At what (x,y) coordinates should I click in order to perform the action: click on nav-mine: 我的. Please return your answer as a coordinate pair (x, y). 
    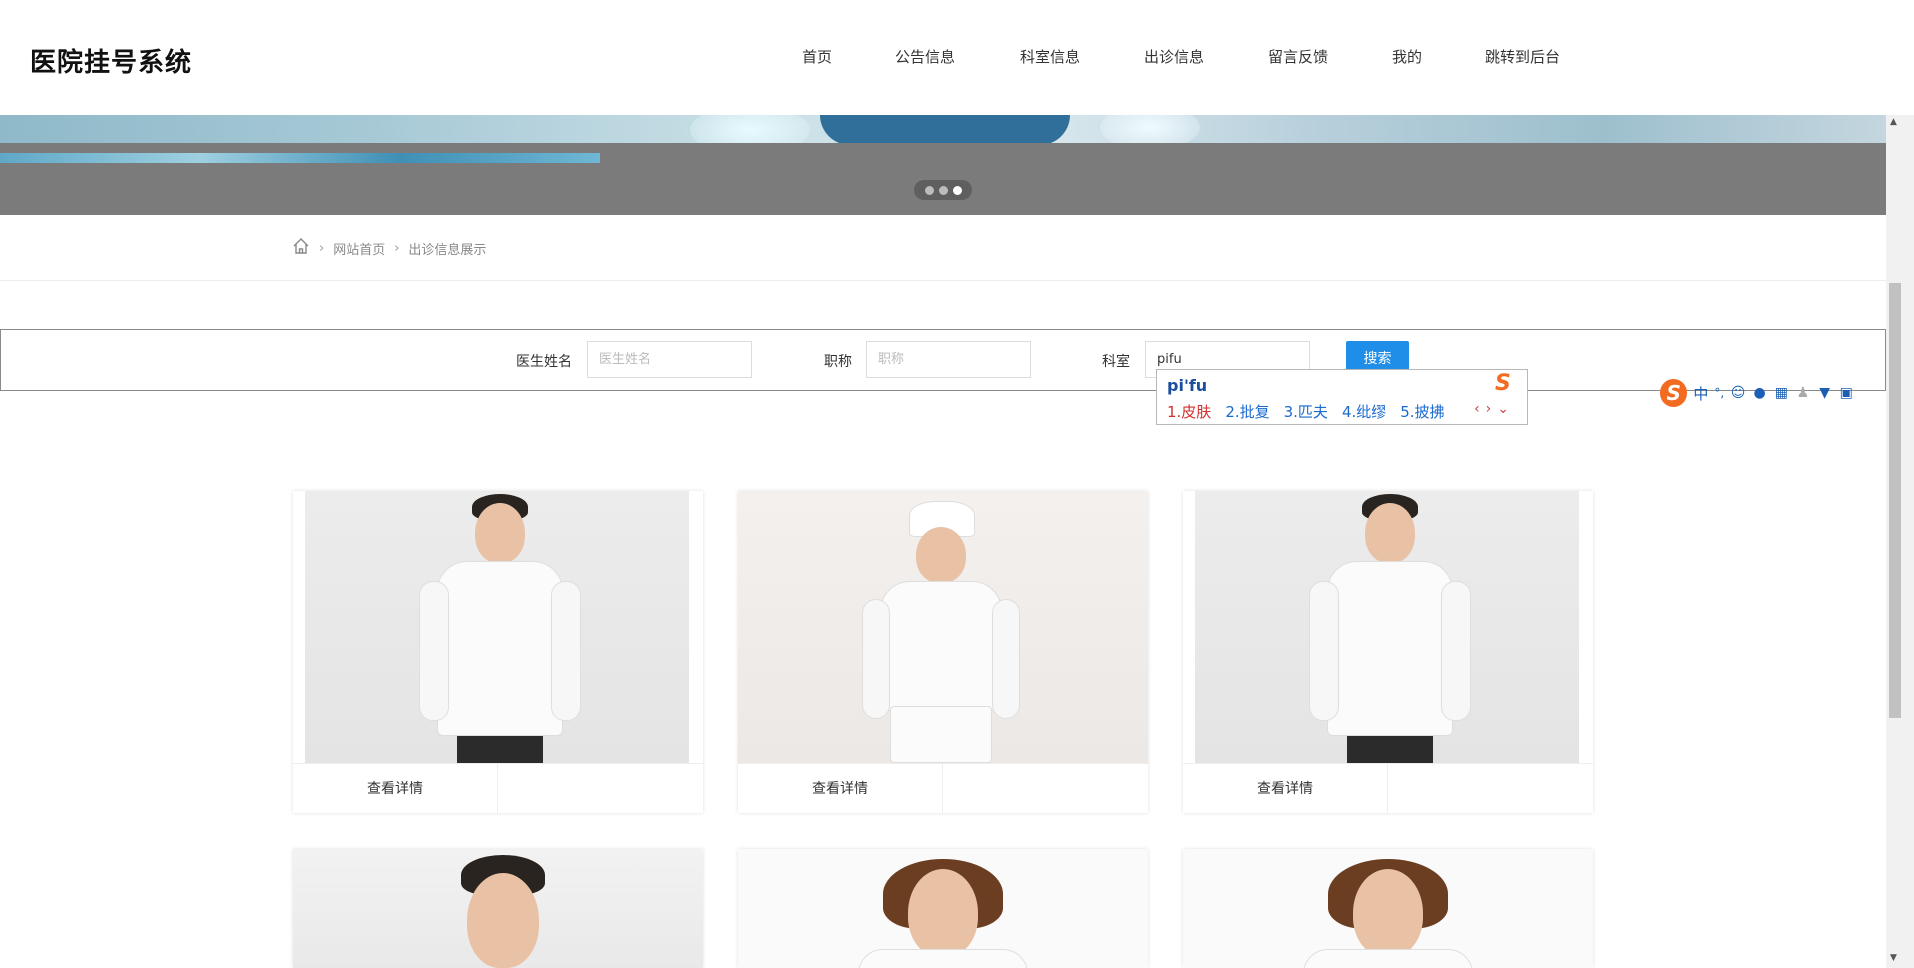
    Looking at the image, I should click on (1407, 56).